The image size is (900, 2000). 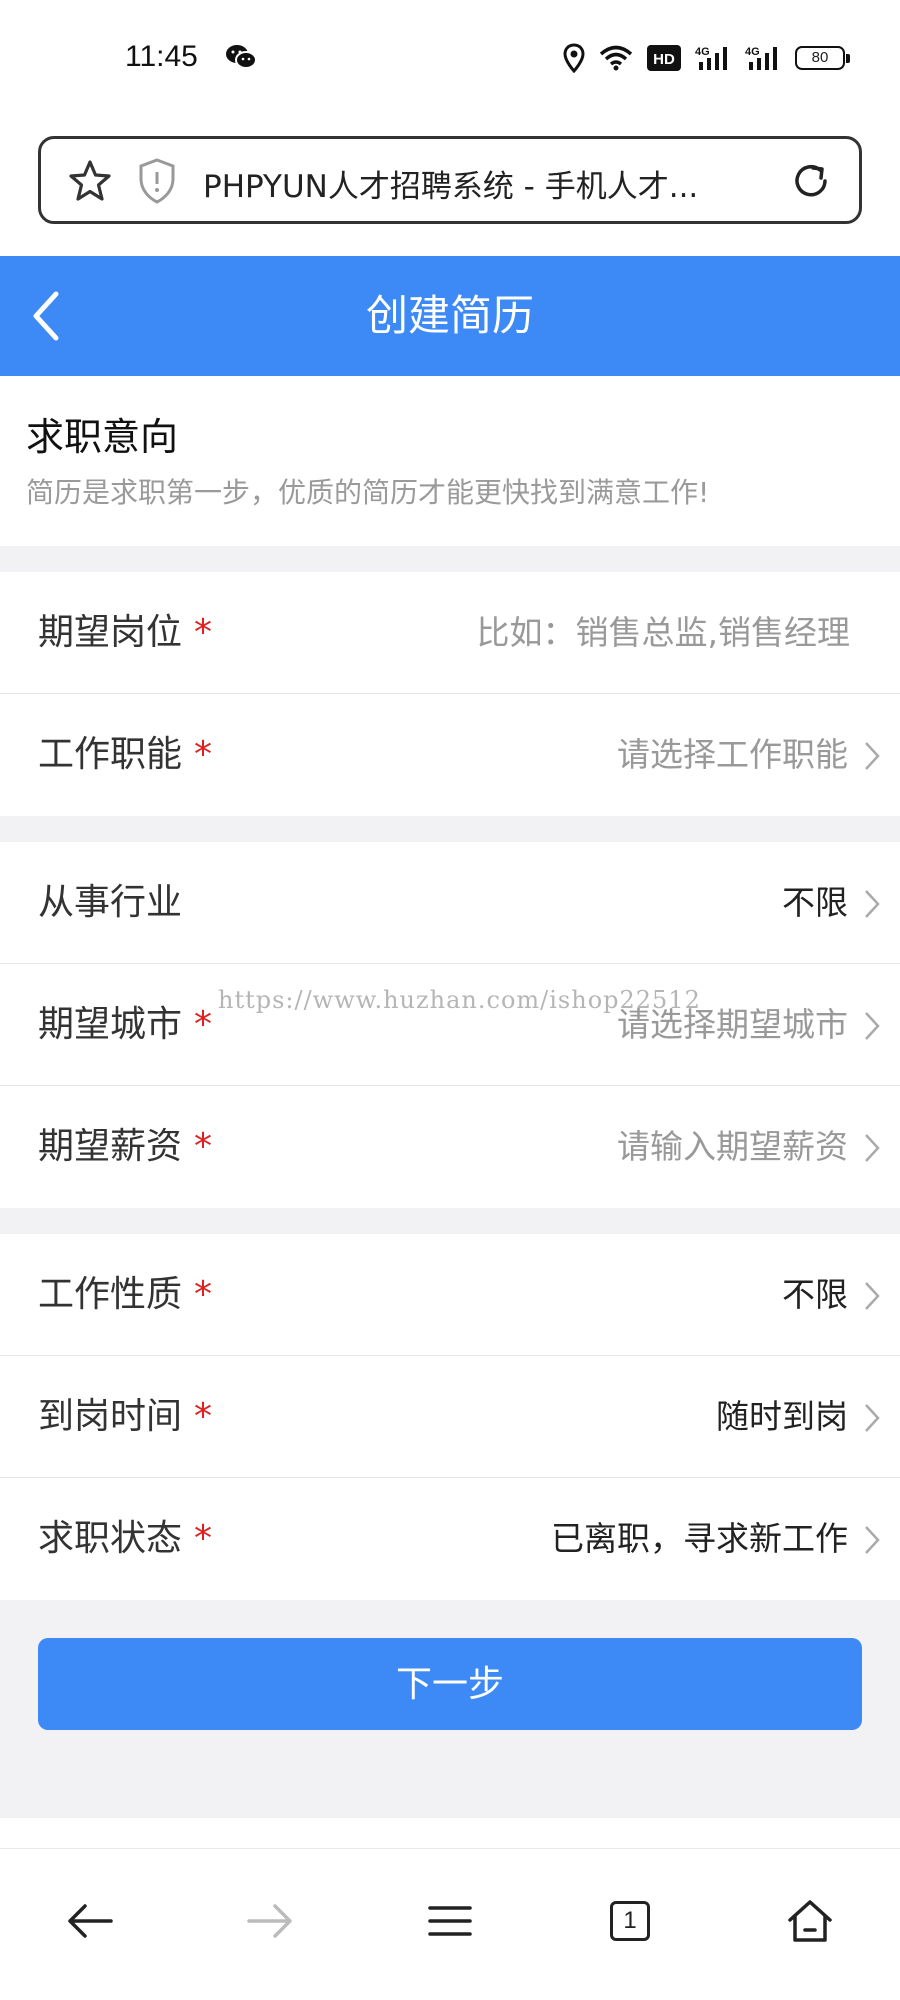 I want to click on svg-text: HD, so click(x=664, y=59).